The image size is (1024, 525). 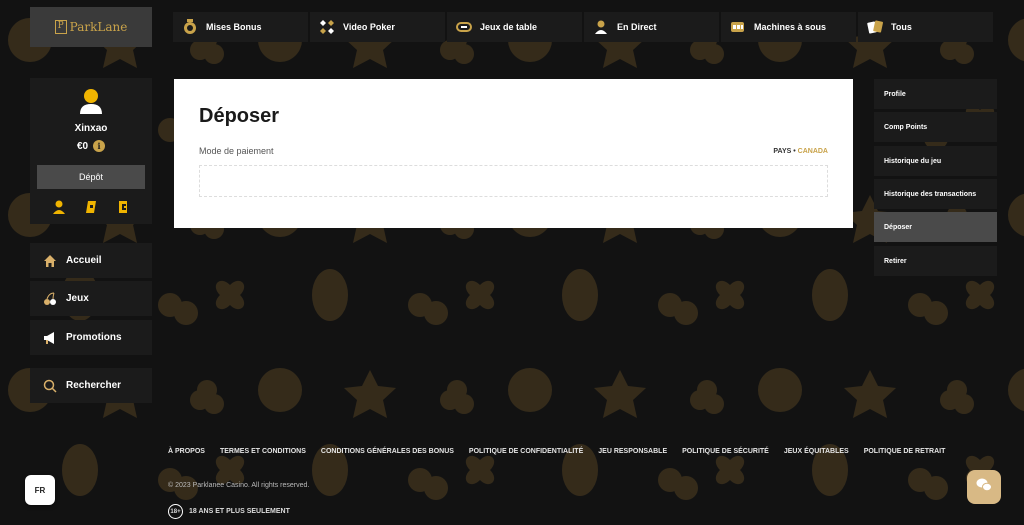 I want to click on tab-label: Video Poker, so click(x=369, y=27).